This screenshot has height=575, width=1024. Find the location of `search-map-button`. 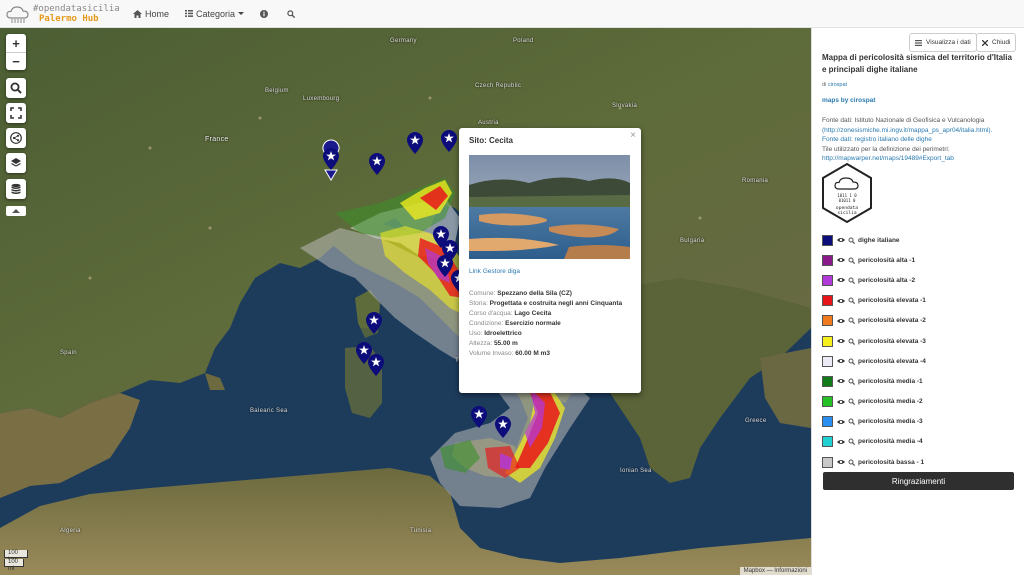

search-map-button is located at coordinates (16, 88).